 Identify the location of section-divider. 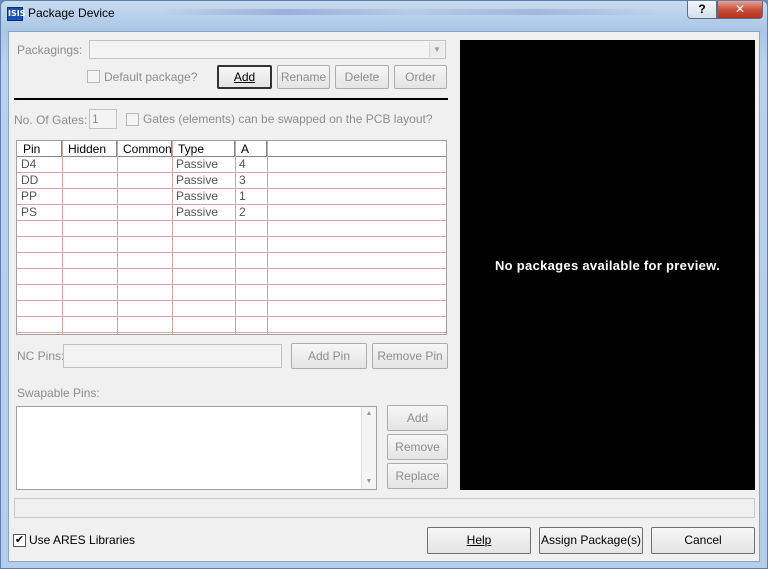
(231, 99).